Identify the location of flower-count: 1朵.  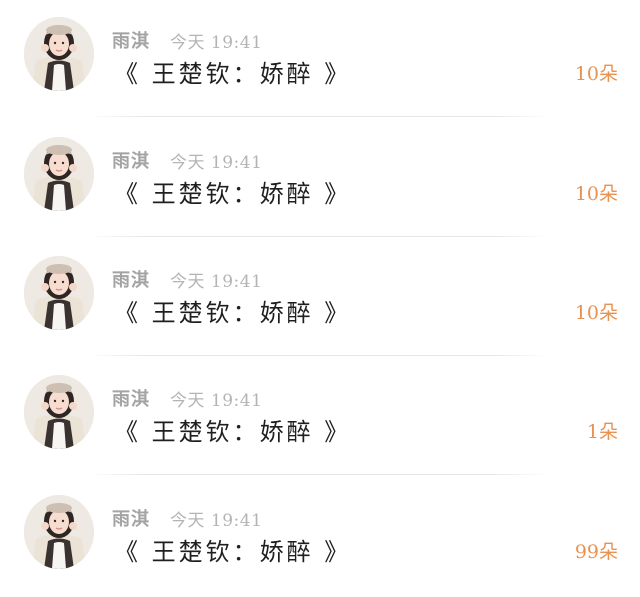
(602, 432).